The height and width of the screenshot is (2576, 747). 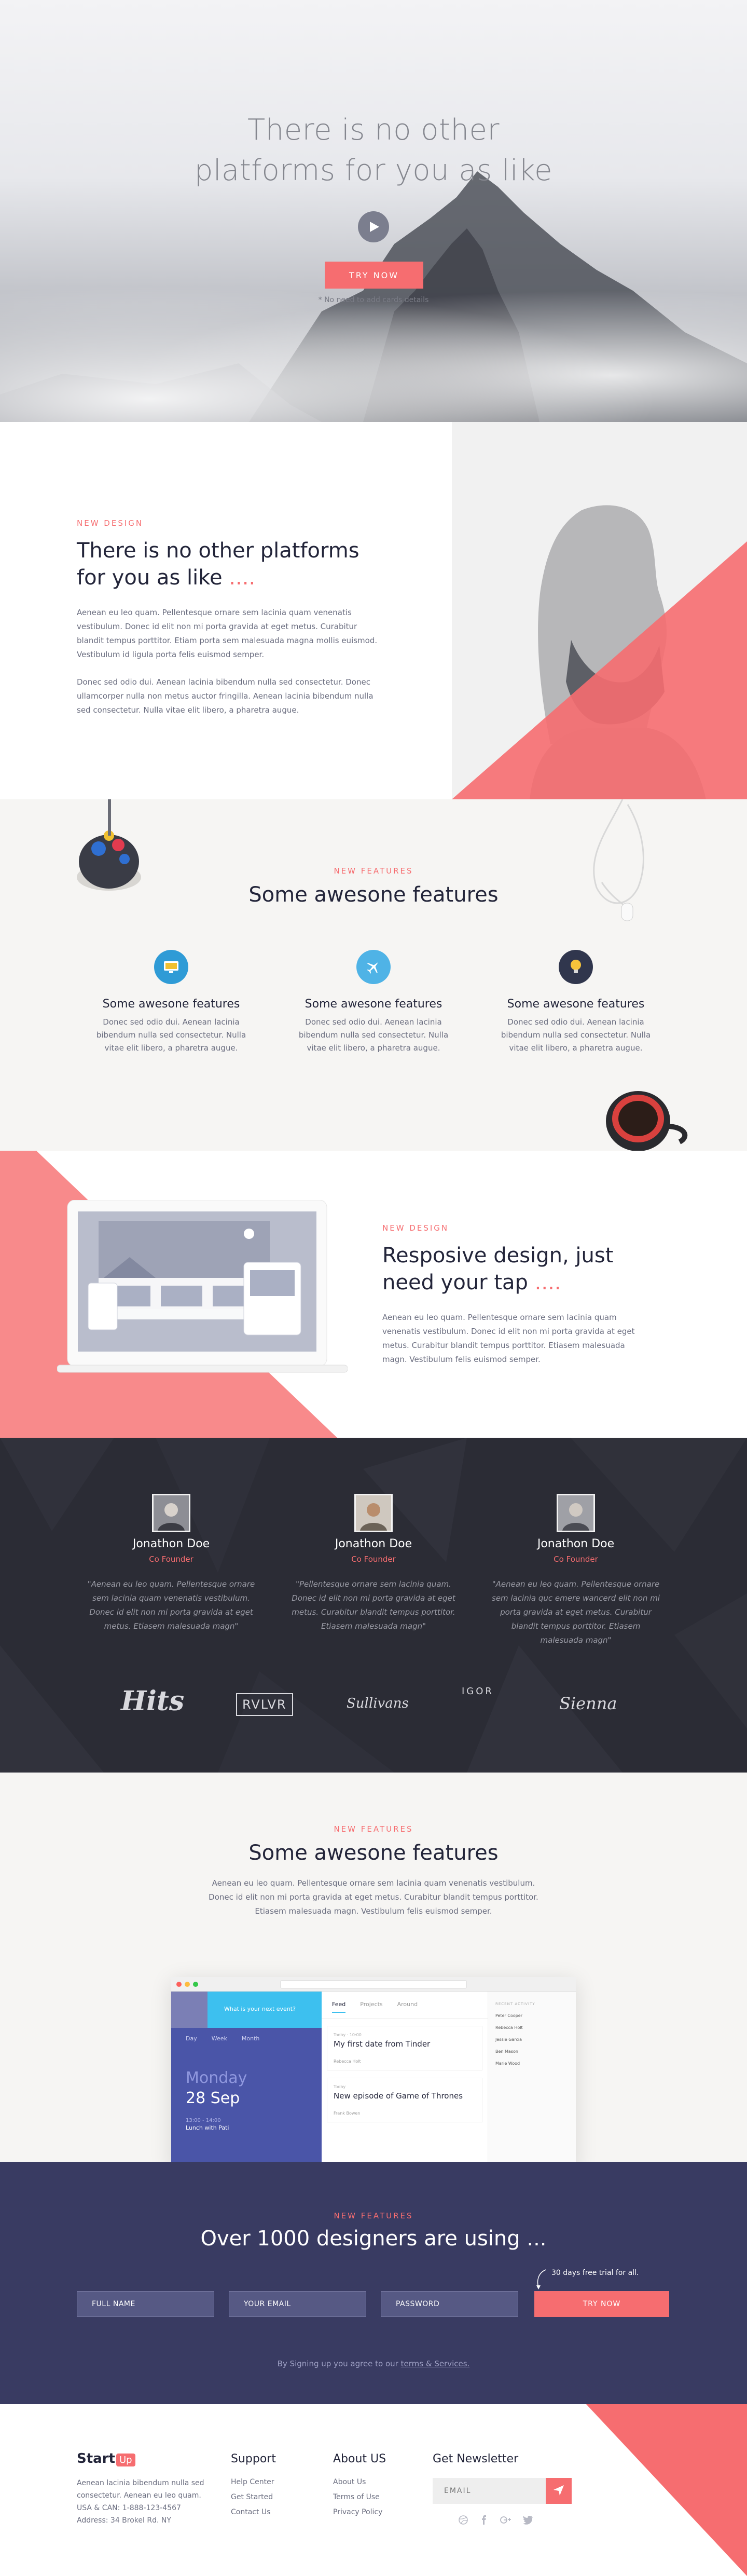 What do you see at coordinates (254, 2458) in the screenshot?
I see `support-title: Support` at bounding box center [254, 2458].